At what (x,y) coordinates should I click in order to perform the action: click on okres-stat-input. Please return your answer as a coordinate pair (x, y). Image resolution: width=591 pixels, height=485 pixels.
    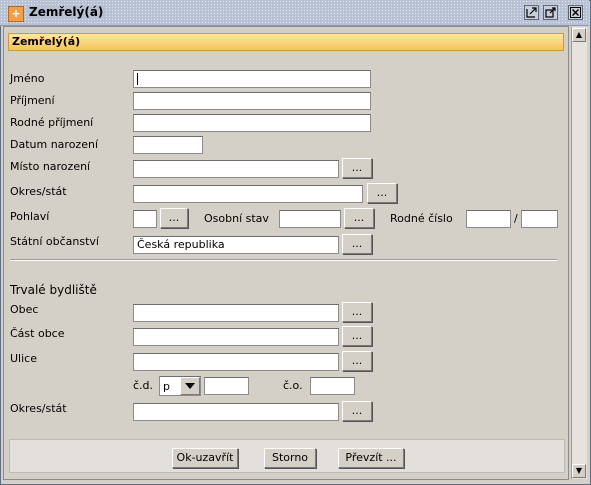
    Looking at the image, I should click on (248, 194).